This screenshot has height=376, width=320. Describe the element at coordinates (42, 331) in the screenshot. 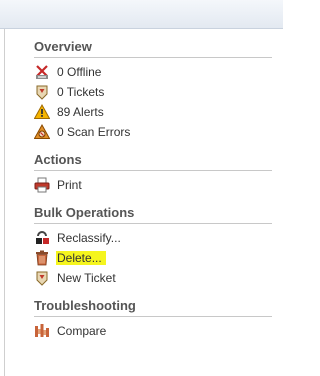

I see `compare-icon` at that location.